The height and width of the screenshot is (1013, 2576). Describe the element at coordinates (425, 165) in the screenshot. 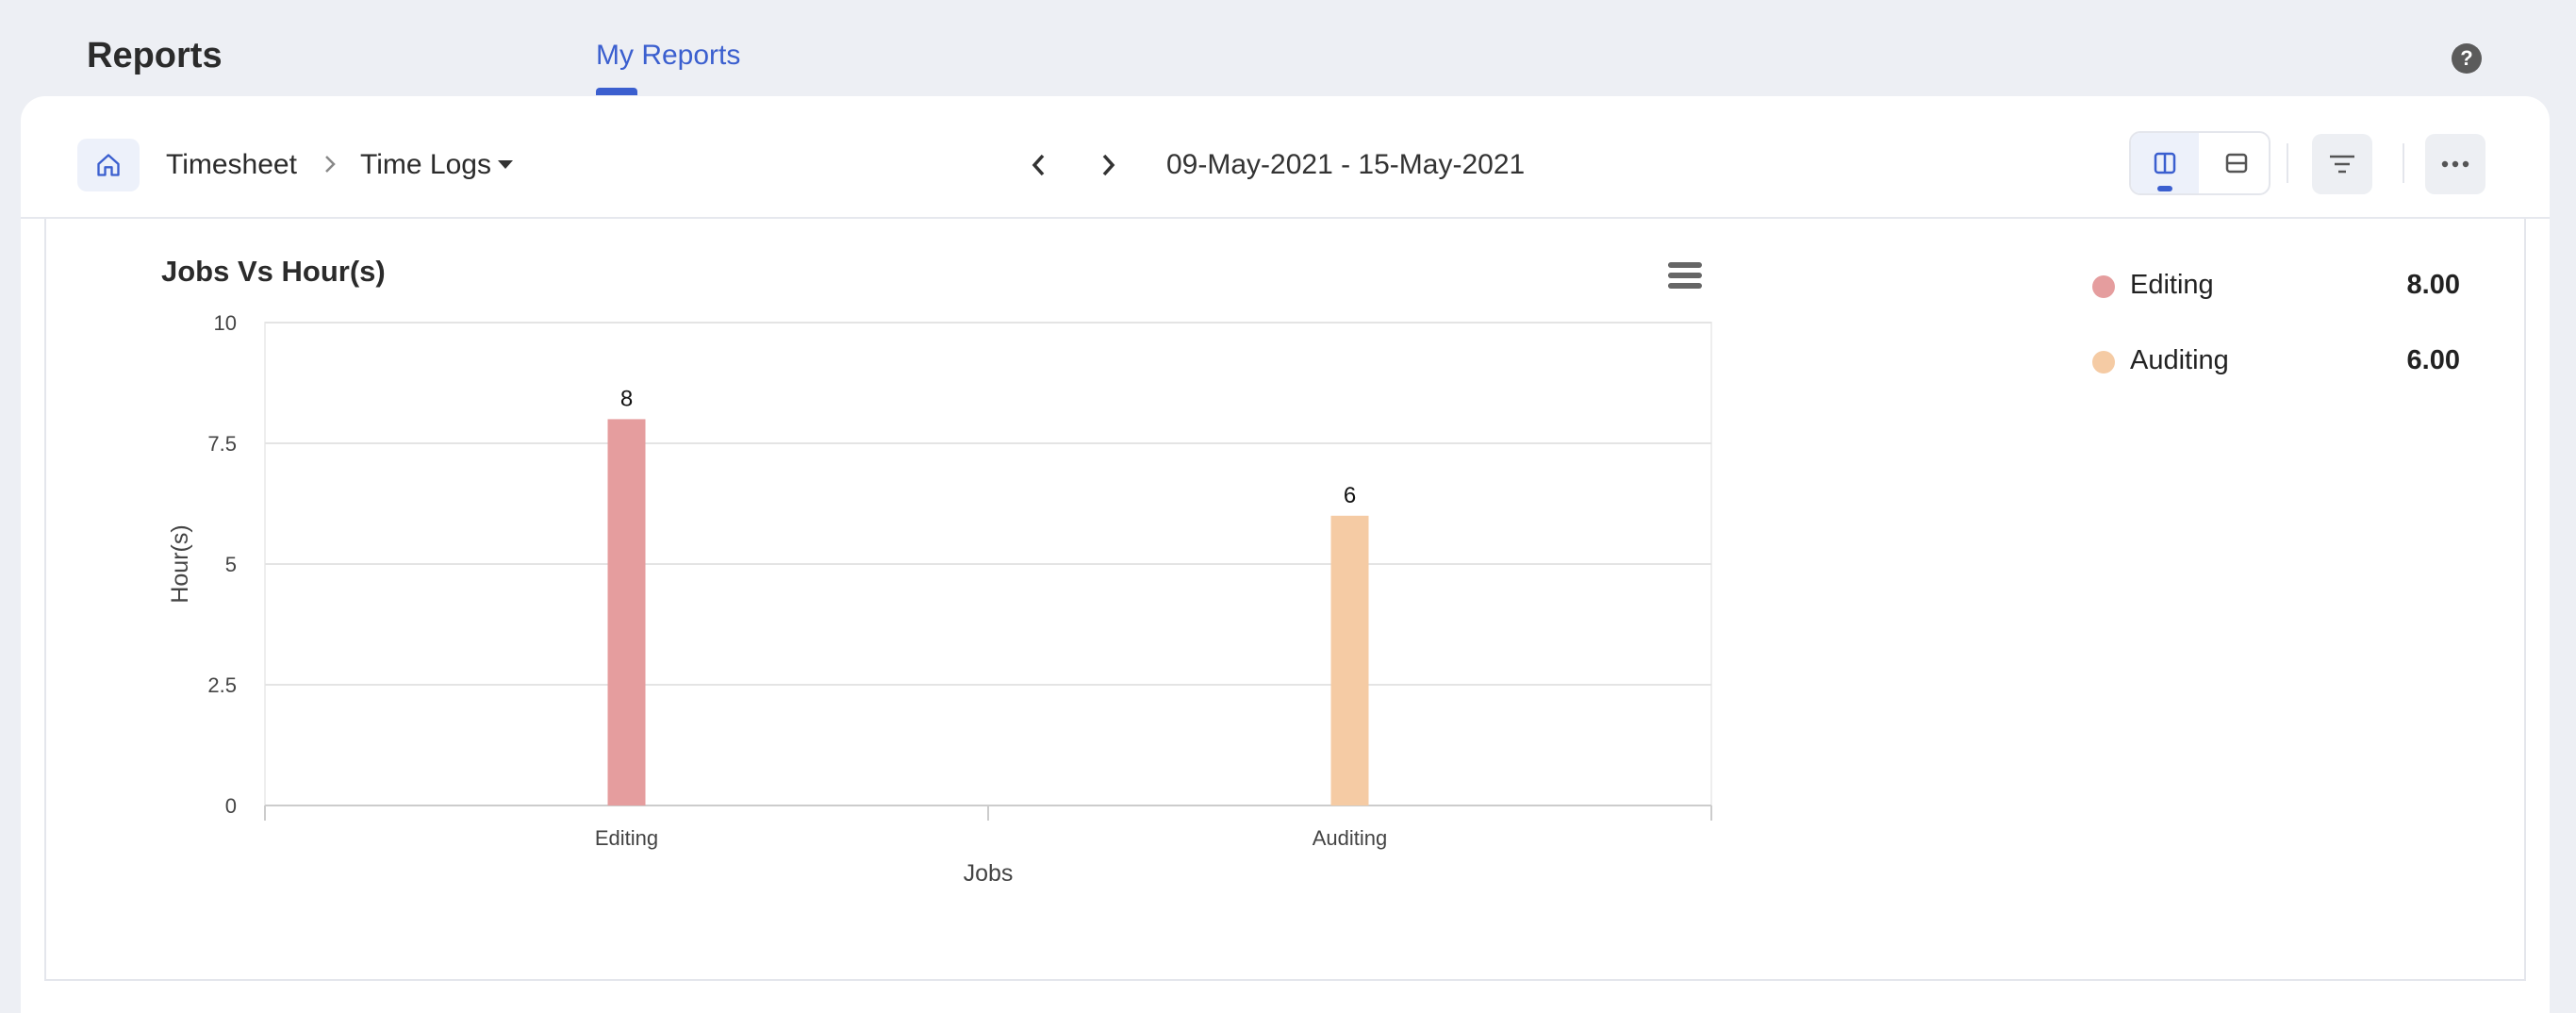

I see `breadcrumb-time-logs: Time Logs` at that location.